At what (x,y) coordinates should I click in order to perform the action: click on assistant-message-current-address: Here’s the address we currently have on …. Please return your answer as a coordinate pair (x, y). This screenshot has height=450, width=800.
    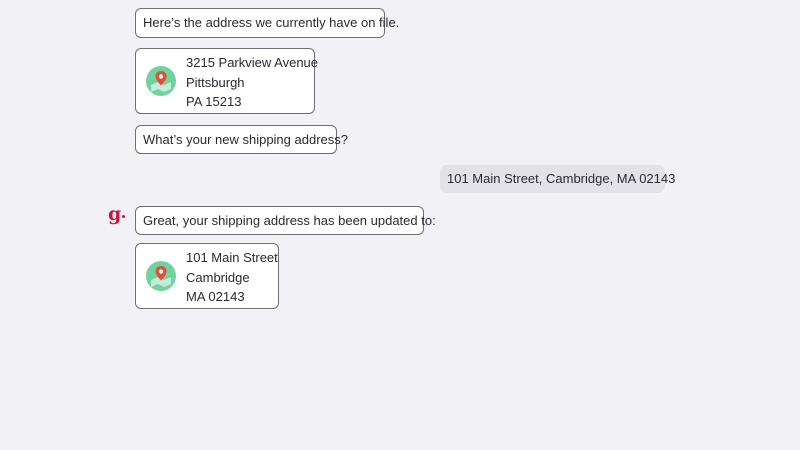
    Looking at the image, I should click on (267, 23).